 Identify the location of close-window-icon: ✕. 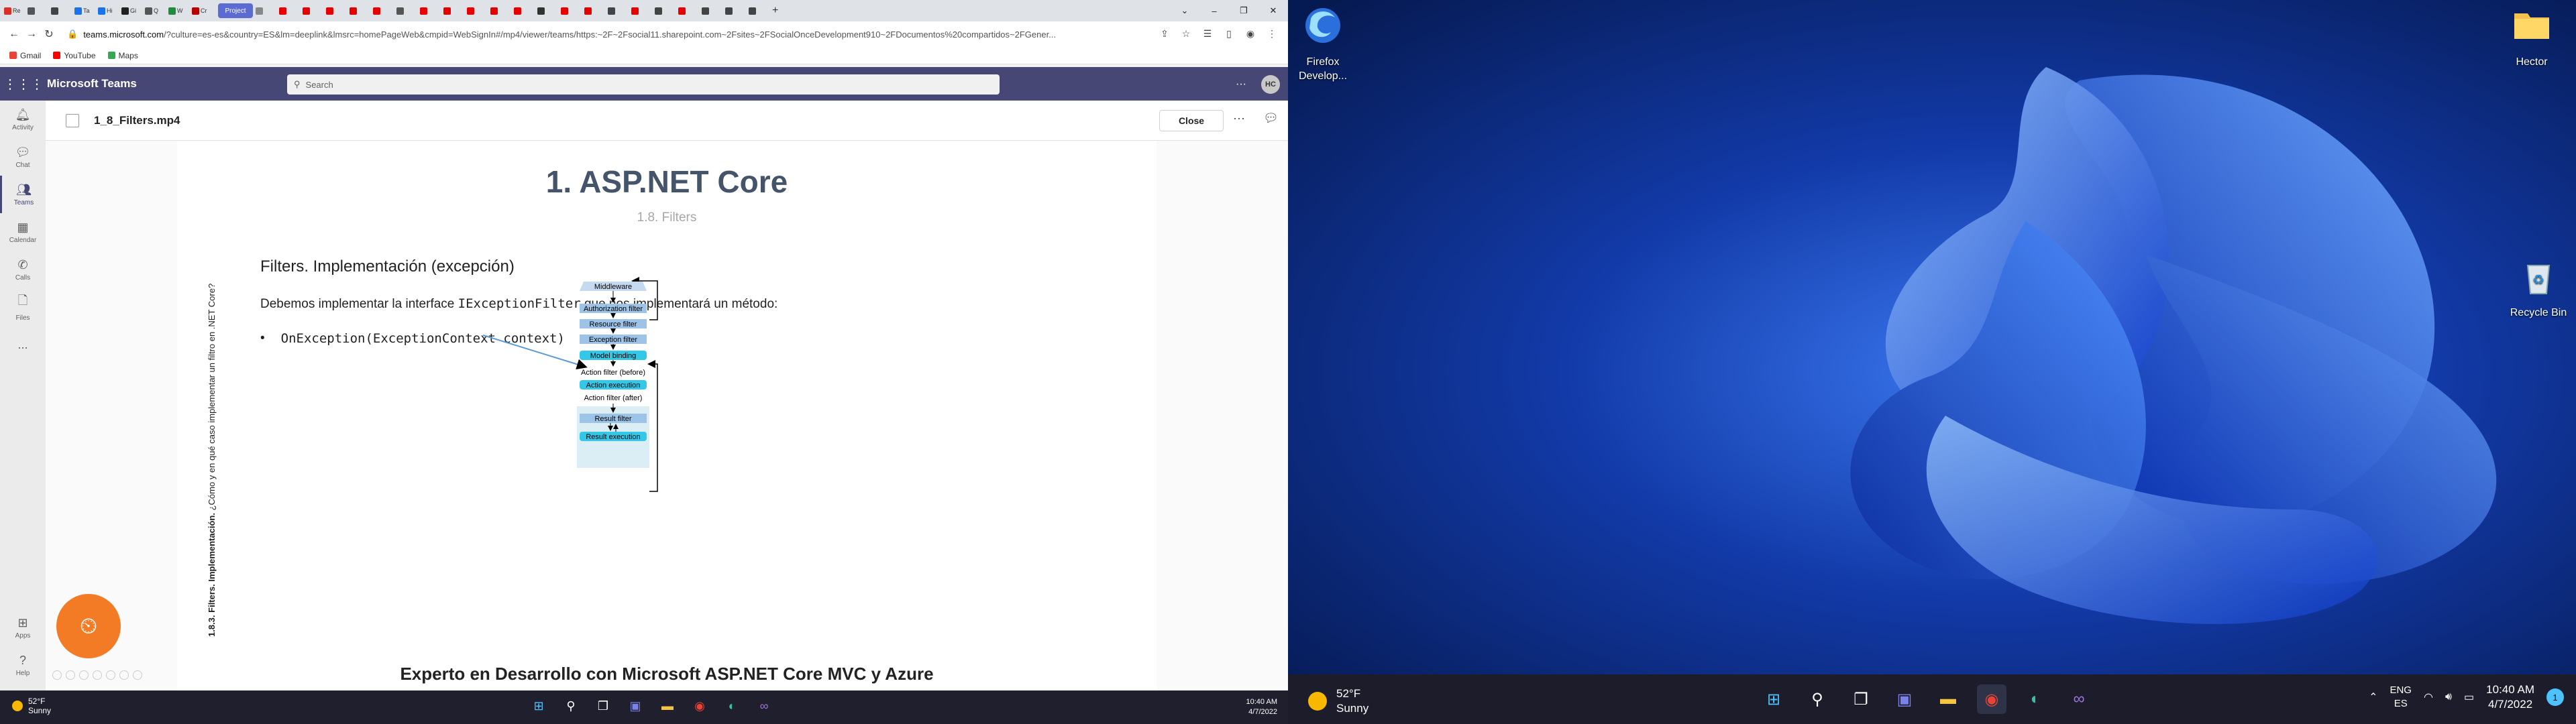
(1273, 10).